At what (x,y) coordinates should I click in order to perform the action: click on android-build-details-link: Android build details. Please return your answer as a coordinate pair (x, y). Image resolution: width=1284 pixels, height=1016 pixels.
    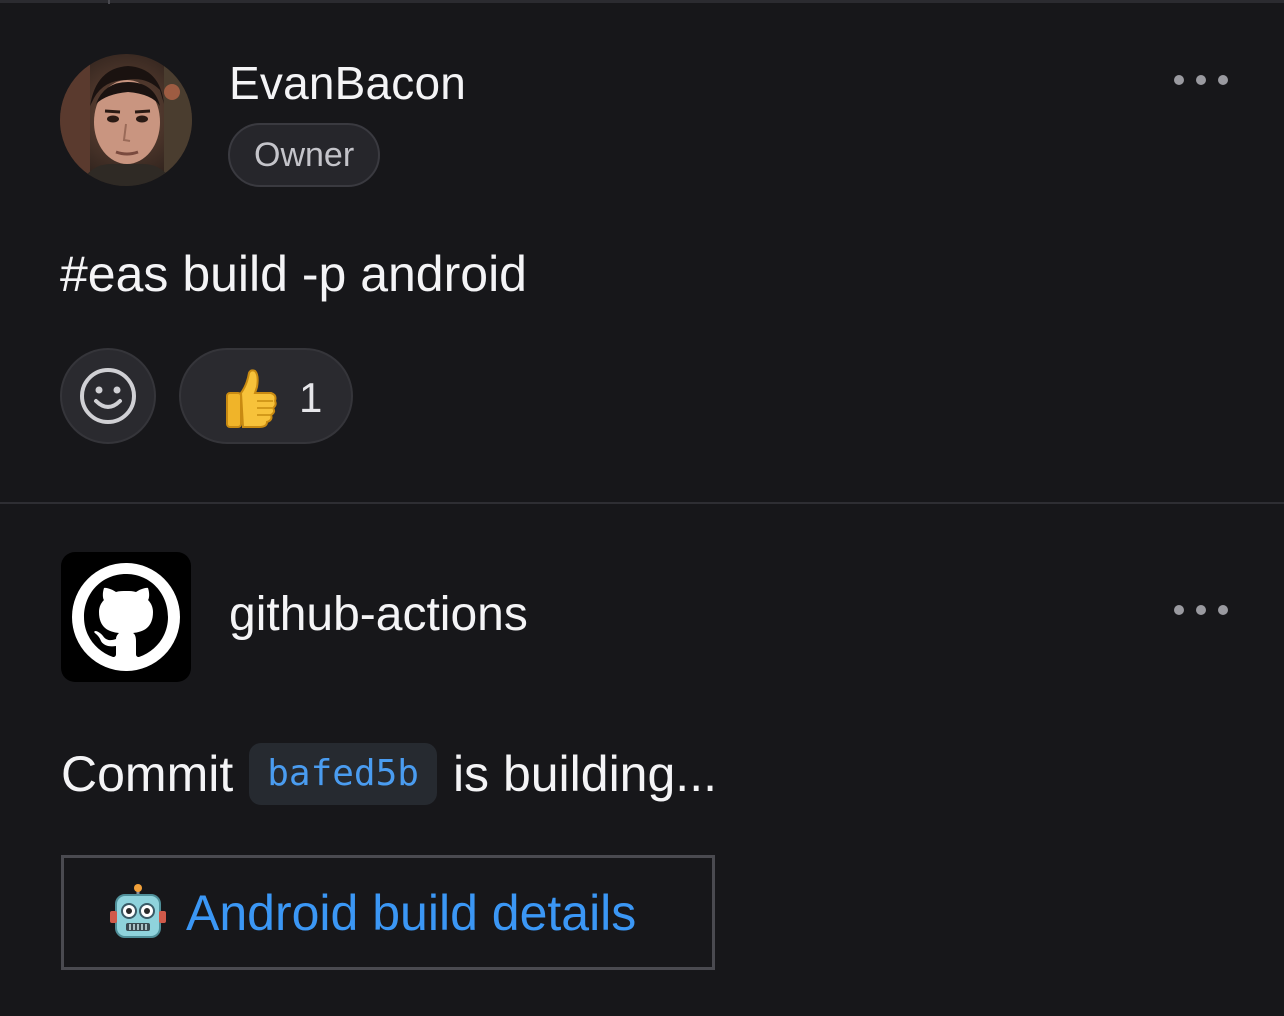
    Looking at the image, I should click on (388, 912).